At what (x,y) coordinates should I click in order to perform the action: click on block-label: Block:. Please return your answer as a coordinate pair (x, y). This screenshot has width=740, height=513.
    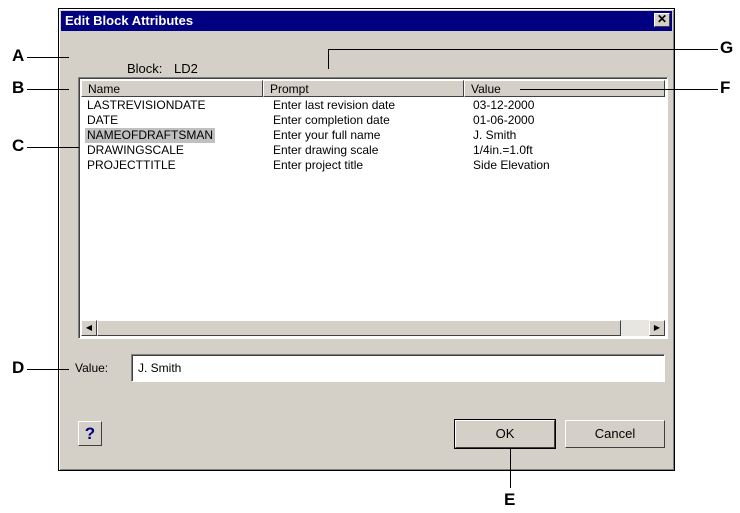
    Looking at the image, I should click on (145, 68).